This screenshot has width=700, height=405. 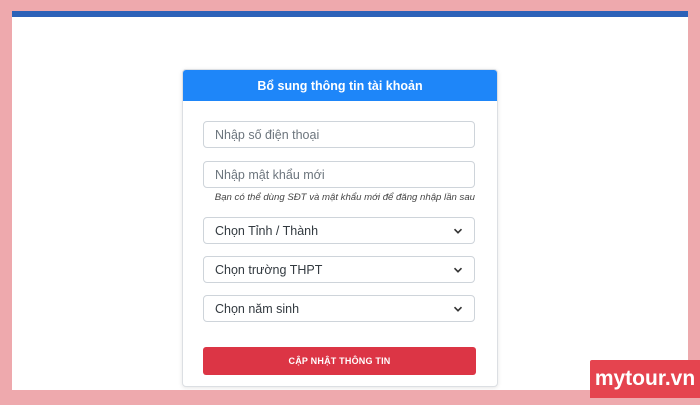 What do you see at coordinates (350, 14) in the screenshot?
I see `top-bar` at bounding box center [350, 14].